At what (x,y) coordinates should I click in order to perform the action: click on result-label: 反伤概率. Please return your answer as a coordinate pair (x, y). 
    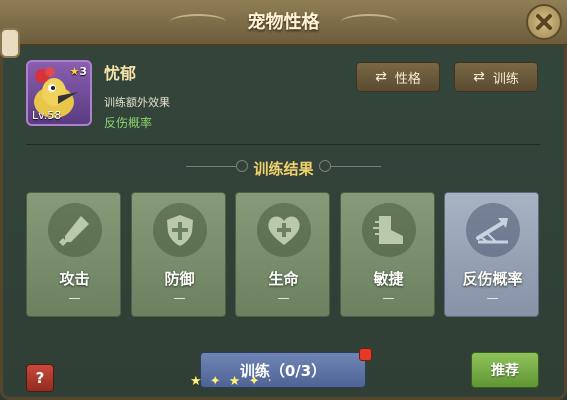
    Looking at the image, I should click on (492, 279).